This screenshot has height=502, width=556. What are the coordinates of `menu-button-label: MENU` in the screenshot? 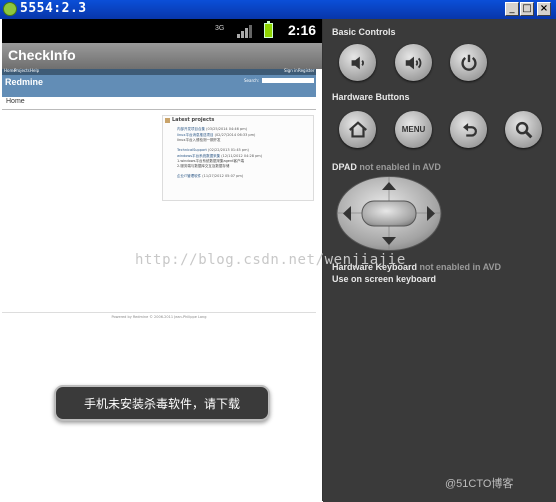 It's located at (413, 129).